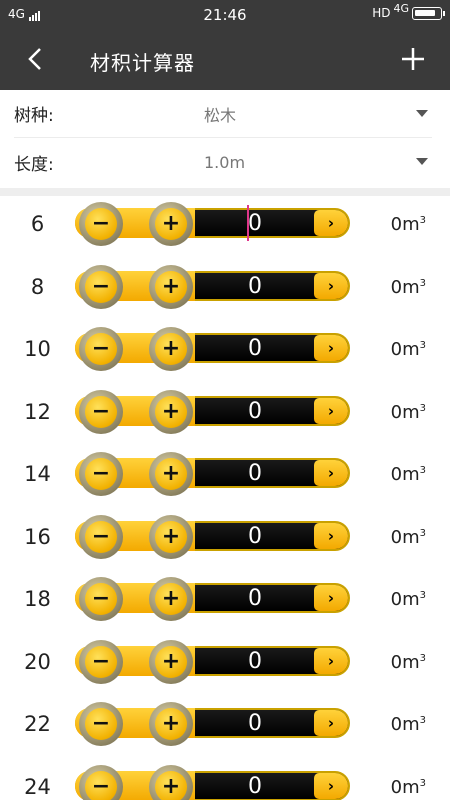 Image resolution: width=450 pixels, height=800 pixels. I want to click on species-select: 树种: 松木, so click(223, 114).